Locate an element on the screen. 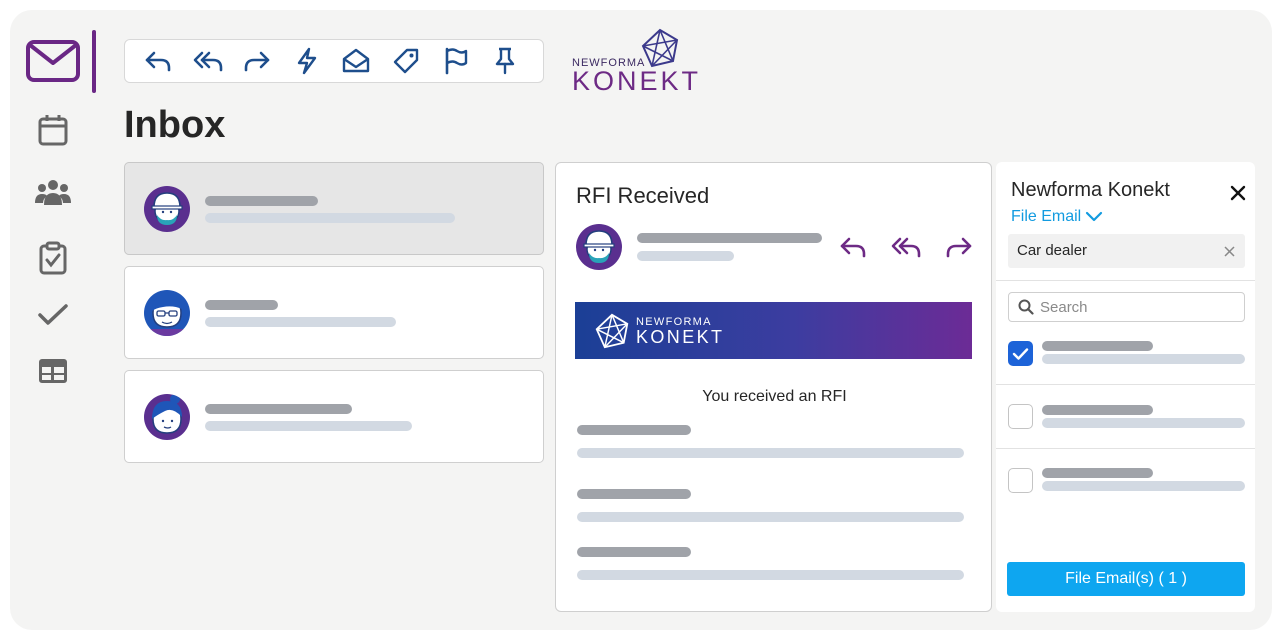  panel-title: Newforma Konekt is located at coordinates (1090, 190).